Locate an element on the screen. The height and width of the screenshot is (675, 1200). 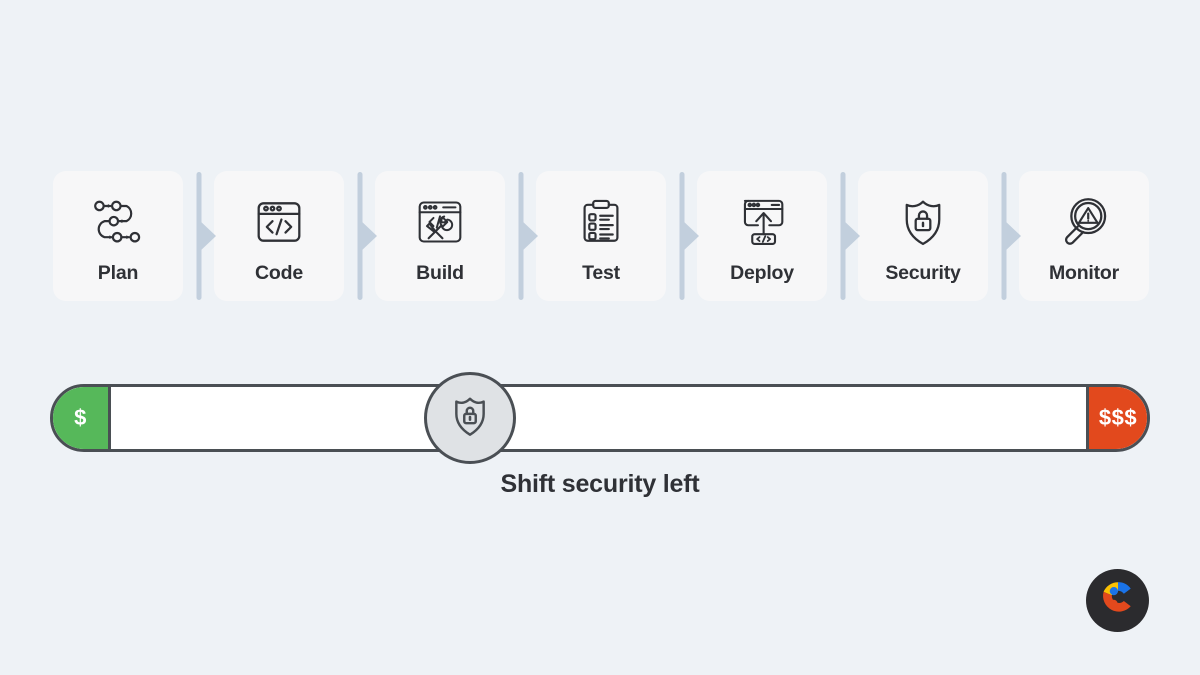
stage-card-build: Build is located at coordinates (440, 236).